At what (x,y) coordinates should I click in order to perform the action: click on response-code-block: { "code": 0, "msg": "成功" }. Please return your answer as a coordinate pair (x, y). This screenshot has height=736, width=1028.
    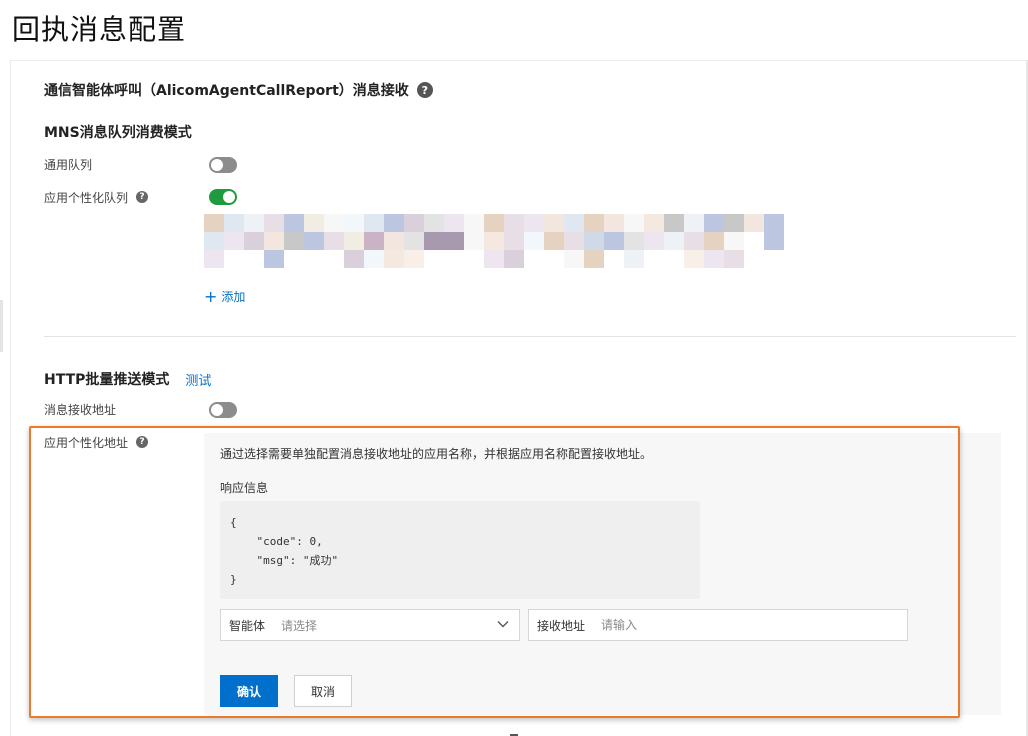
    Looking at the image, I should click on (460, 550).